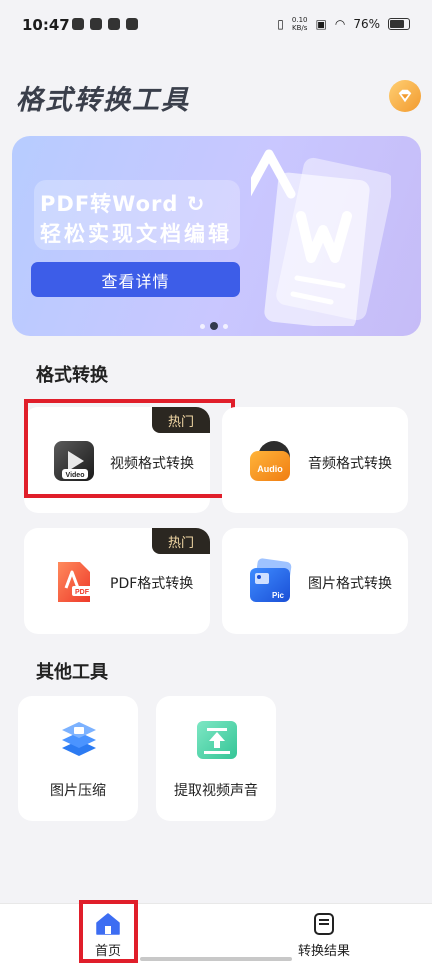 This screenshot has width=432, height=965. I want to click on hot-badge: 热门, so click(181, 541).